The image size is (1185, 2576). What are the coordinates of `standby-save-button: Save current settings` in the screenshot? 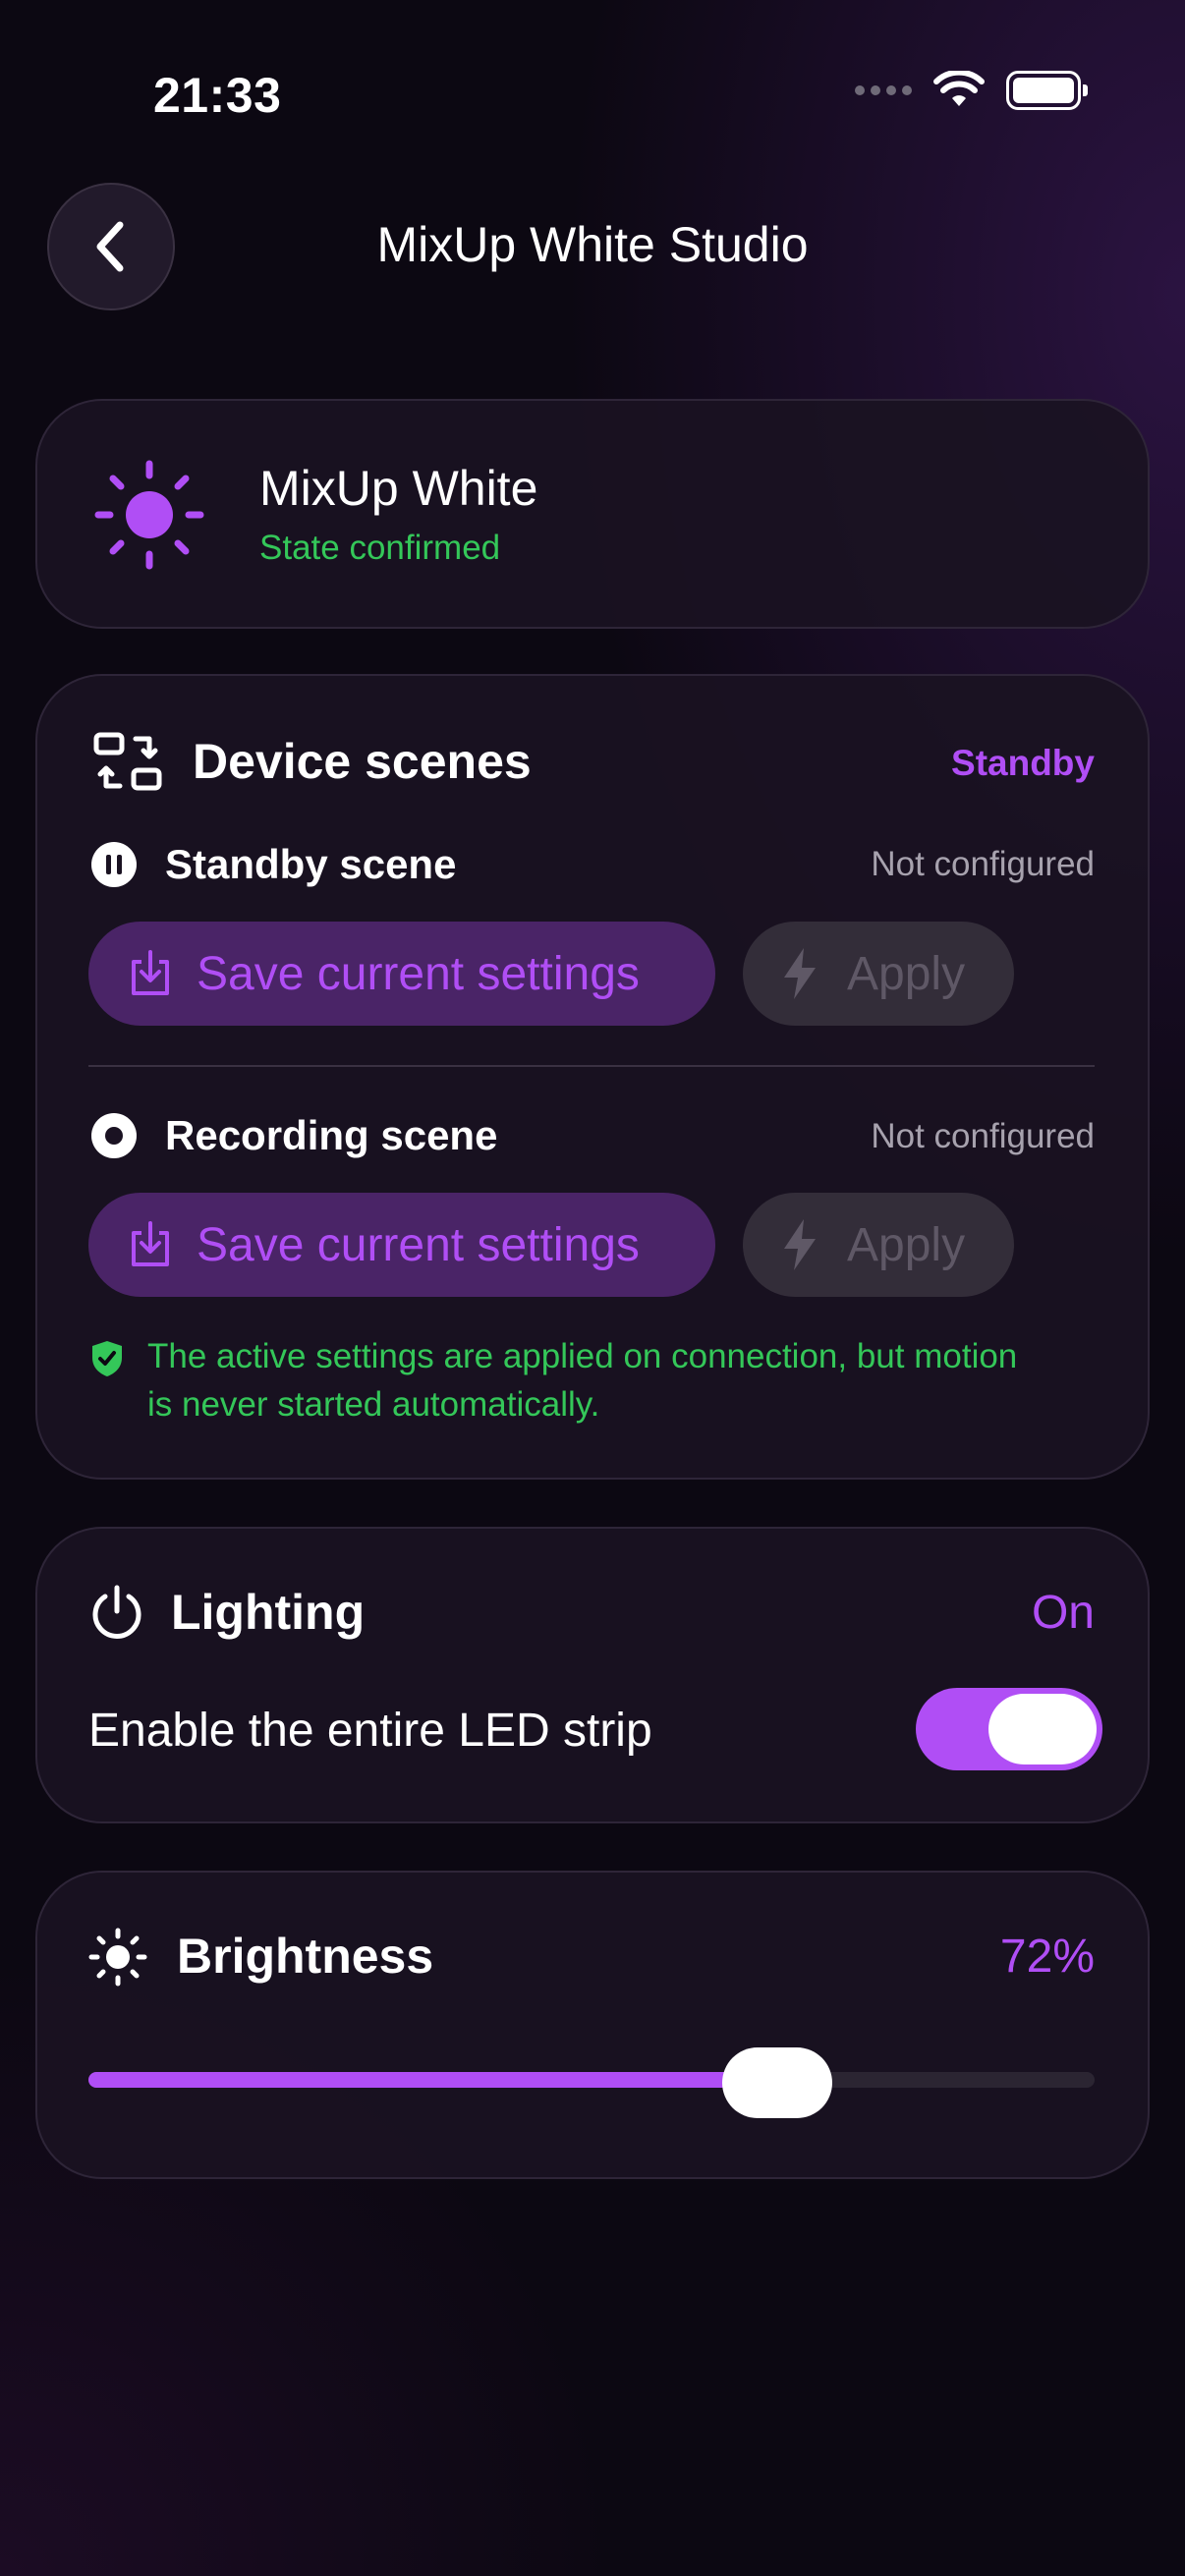 It's located at (402, 974).